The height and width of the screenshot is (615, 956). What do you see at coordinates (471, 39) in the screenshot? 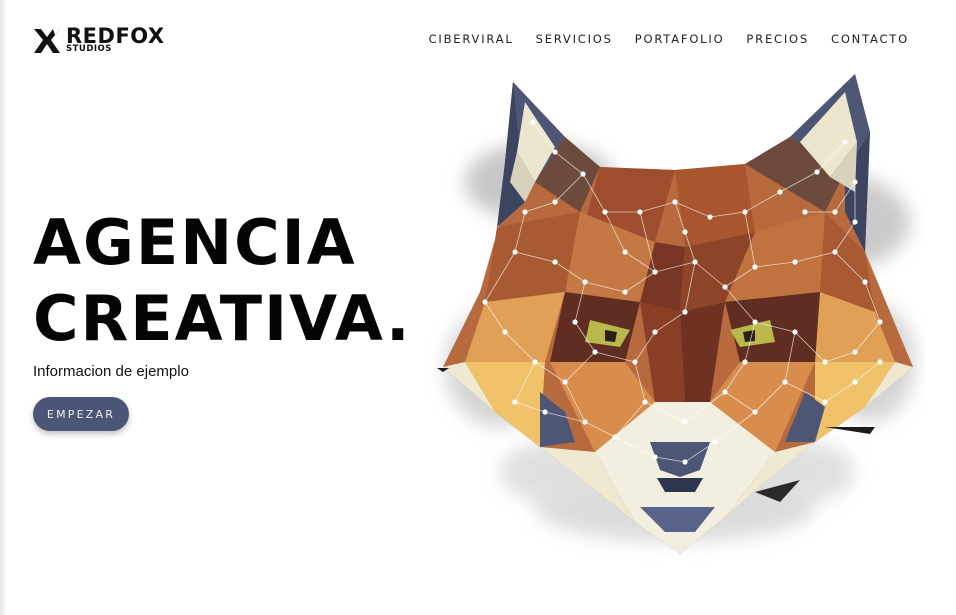
I see `nav-item-ciberviral: CIBERVIRAL` at bounding box center [471, 39].